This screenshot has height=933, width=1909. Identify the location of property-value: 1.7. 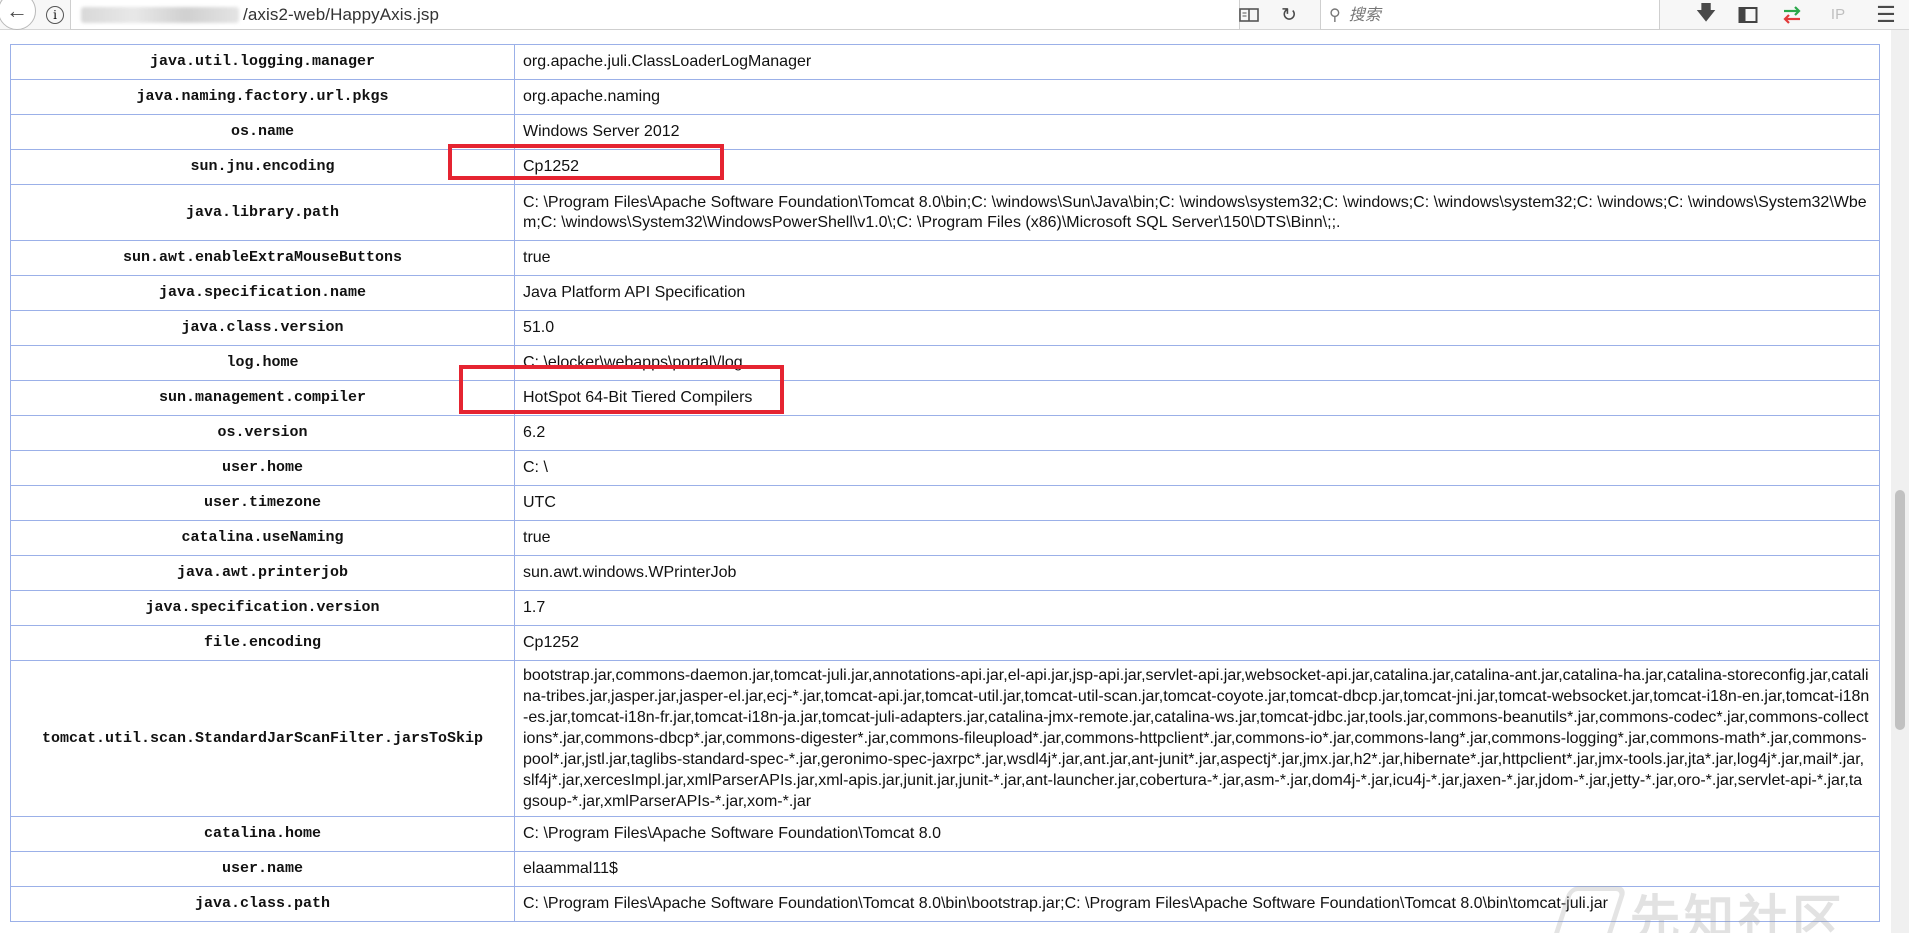
(1197, 608).